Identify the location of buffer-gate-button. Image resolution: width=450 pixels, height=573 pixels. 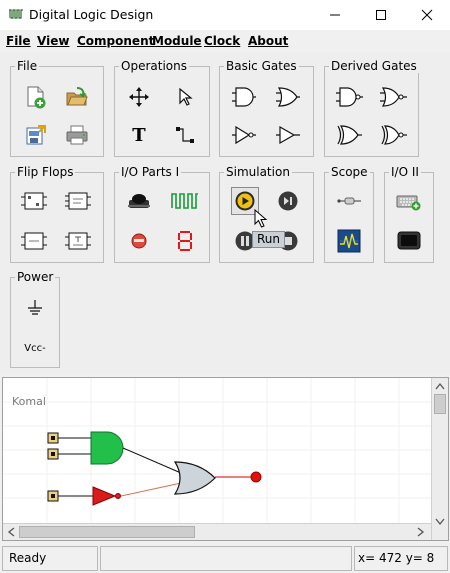
(288, 135).